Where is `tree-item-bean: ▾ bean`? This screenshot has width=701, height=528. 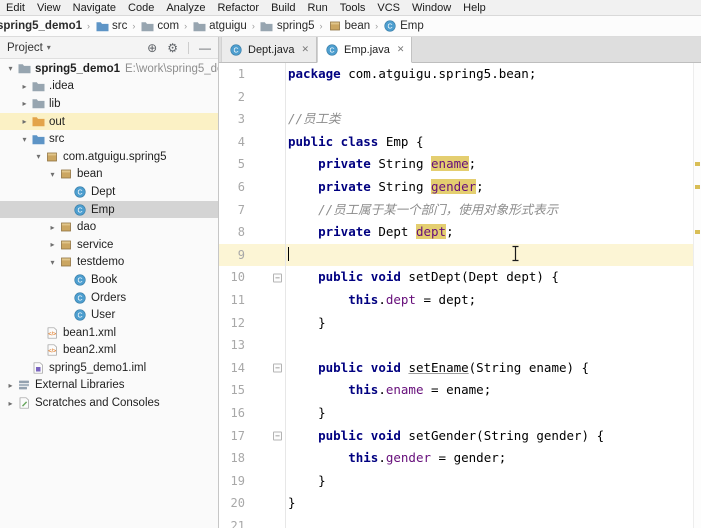 tree-item-bean: ▾ bean is located at coordinates (109, 175).